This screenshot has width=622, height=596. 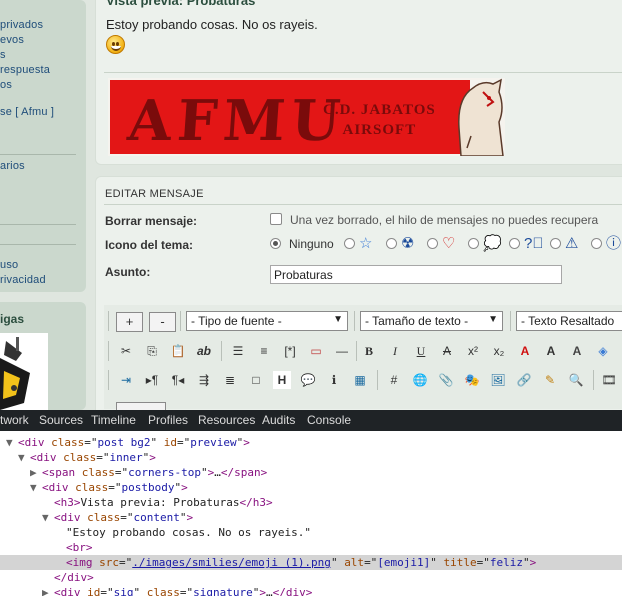 I want to click on tab-console: Console, so click(x=329, y=420).